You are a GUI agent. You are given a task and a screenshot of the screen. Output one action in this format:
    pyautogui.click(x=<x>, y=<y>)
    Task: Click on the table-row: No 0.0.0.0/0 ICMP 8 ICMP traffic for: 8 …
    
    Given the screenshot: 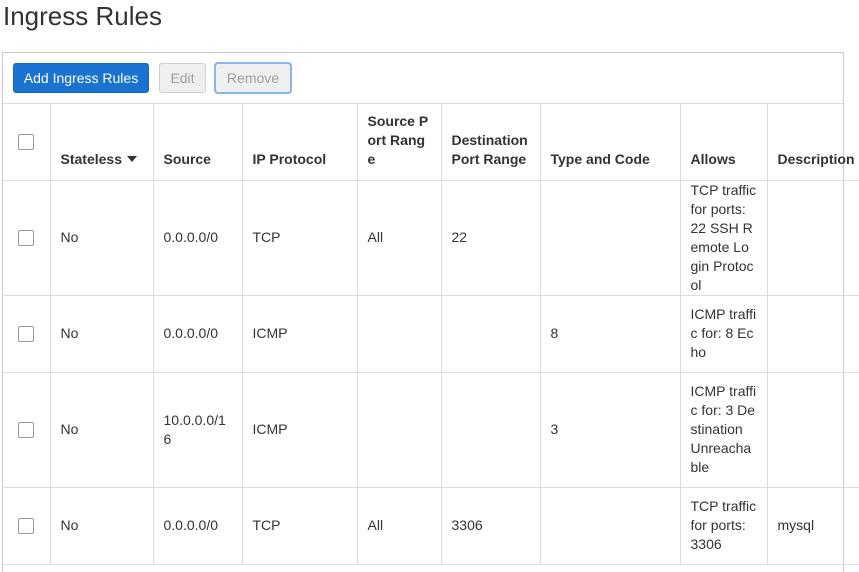 What is the action you would take?
    pyautogui.click(x=430, y=334)
    